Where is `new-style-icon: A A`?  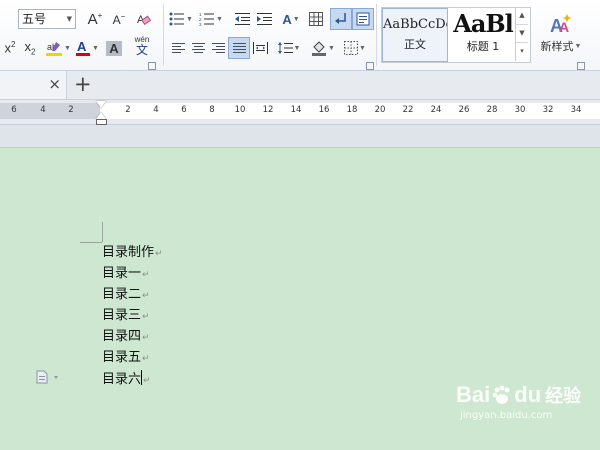 new-style-icon: A A is located at coordinates (561, 25).